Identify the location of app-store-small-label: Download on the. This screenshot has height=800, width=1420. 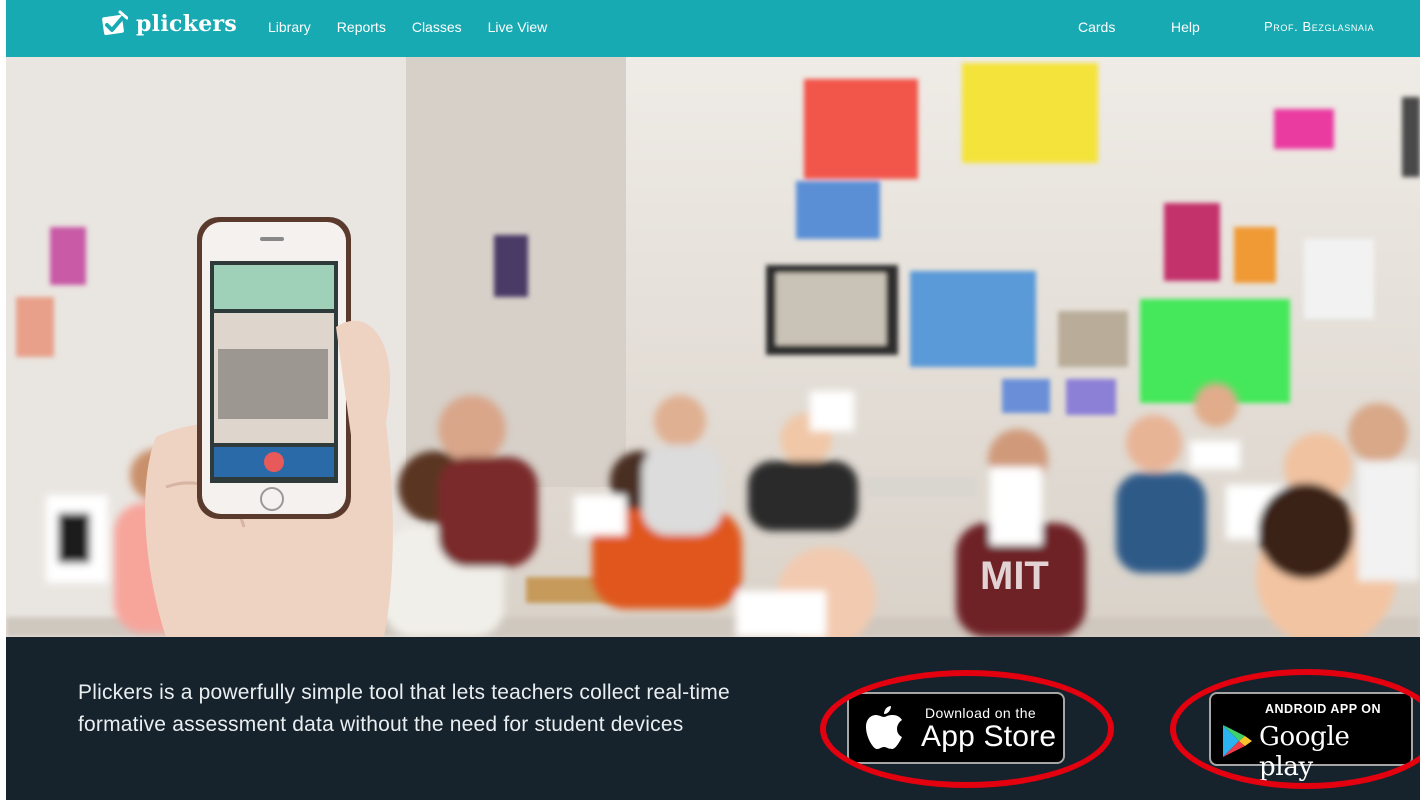
(981, 713).